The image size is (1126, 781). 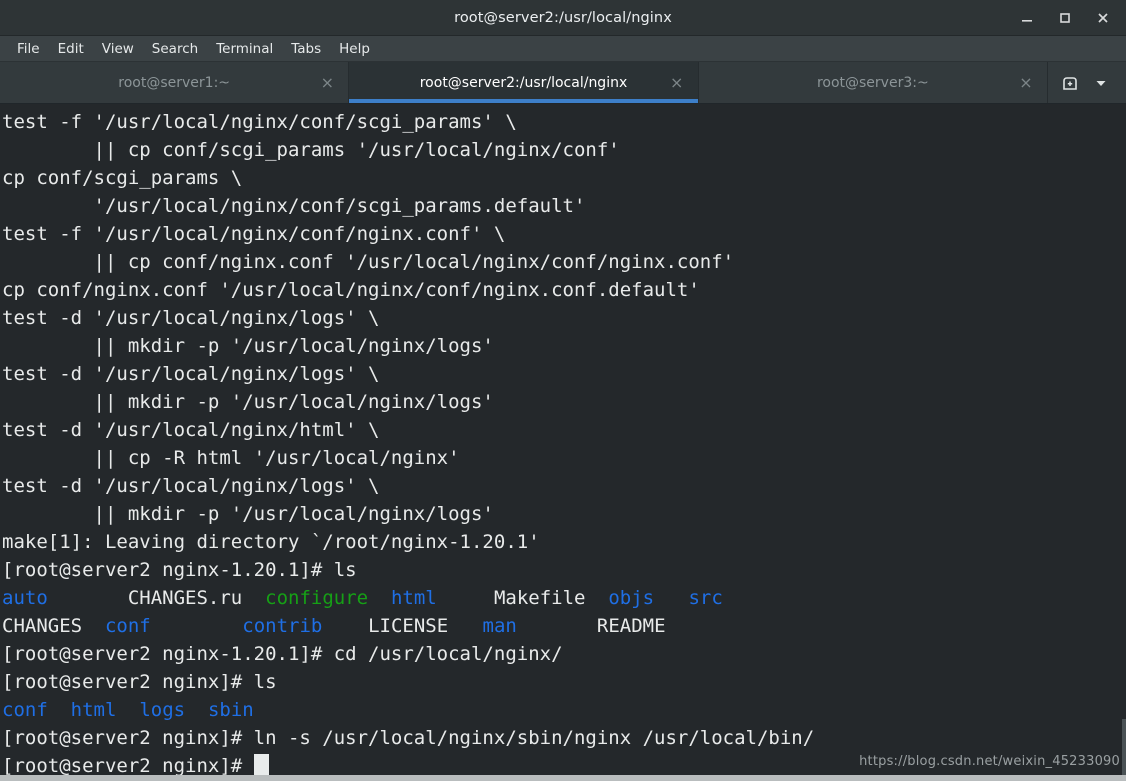 What do you see at coordinates (191, 430) in the screenshot?
I see `terminal-text: test -d '/usr/local/nginx/html' \` at bounding box center [191, 430].